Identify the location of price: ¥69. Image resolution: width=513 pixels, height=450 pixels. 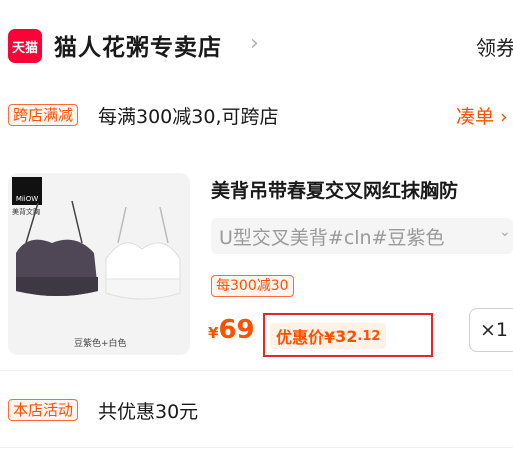
(231, 330).